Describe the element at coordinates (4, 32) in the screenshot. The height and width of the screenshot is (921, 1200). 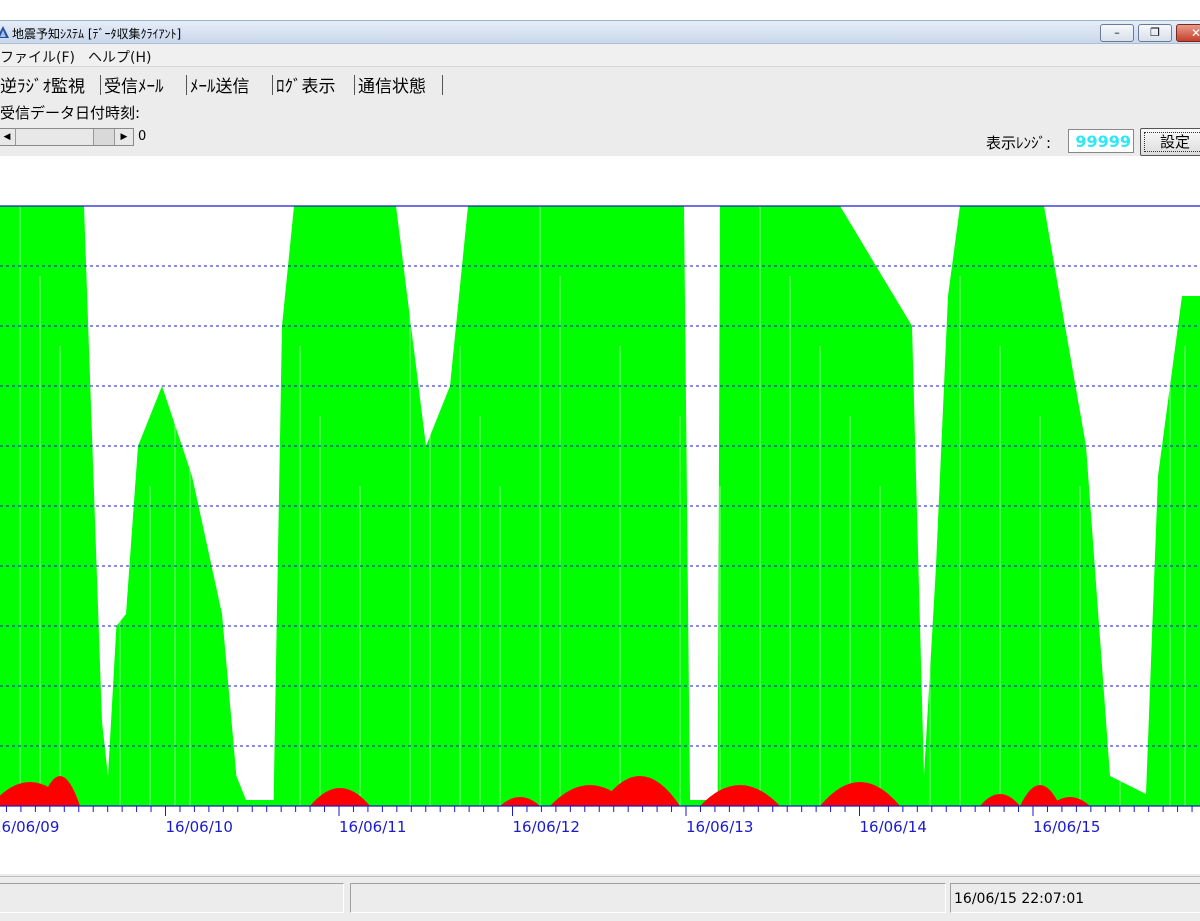
I see `app-icon` at that location.